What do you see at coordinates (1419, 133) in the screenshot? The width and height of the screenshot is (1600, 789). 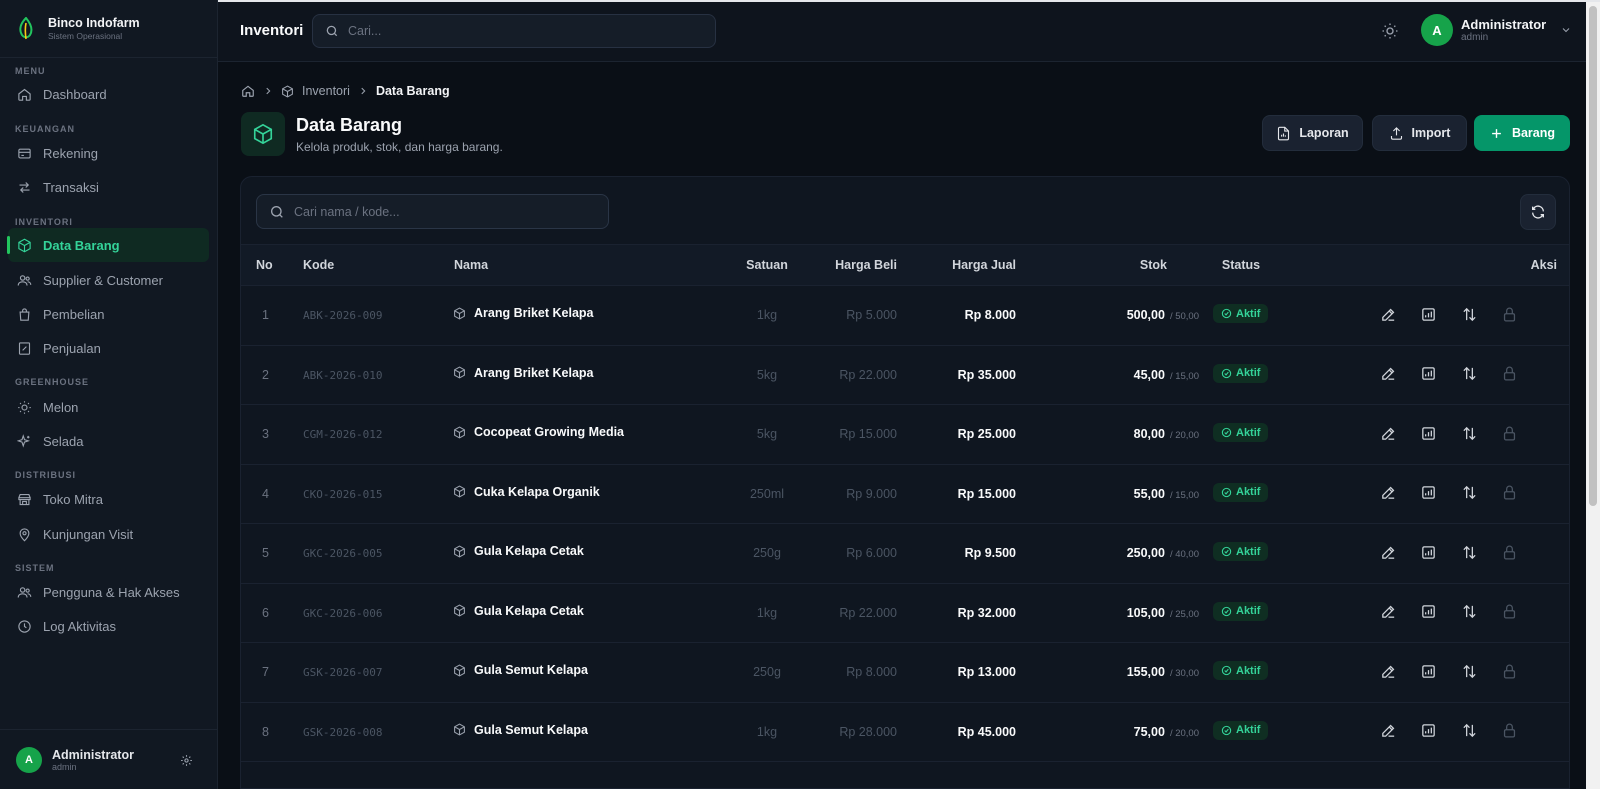 I see `import-button: Import` at bounding box center [1419, 133].